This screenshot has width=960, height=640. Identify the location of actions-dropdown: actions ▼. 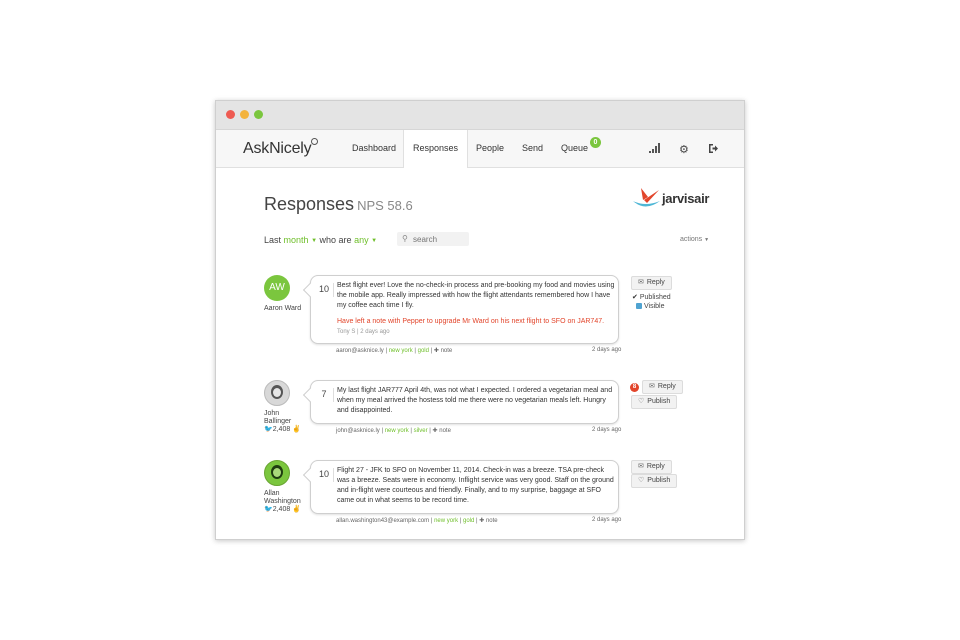
(694, 239).